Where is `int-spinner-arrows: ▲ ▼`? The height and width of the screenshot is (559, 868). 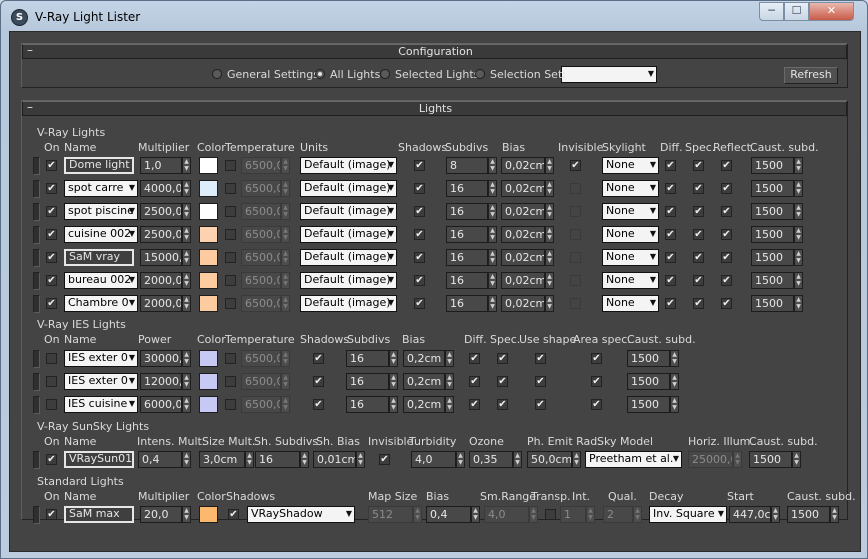
int-spinner-arrows: ▲ ▼ is located at coordinates (590, 514).